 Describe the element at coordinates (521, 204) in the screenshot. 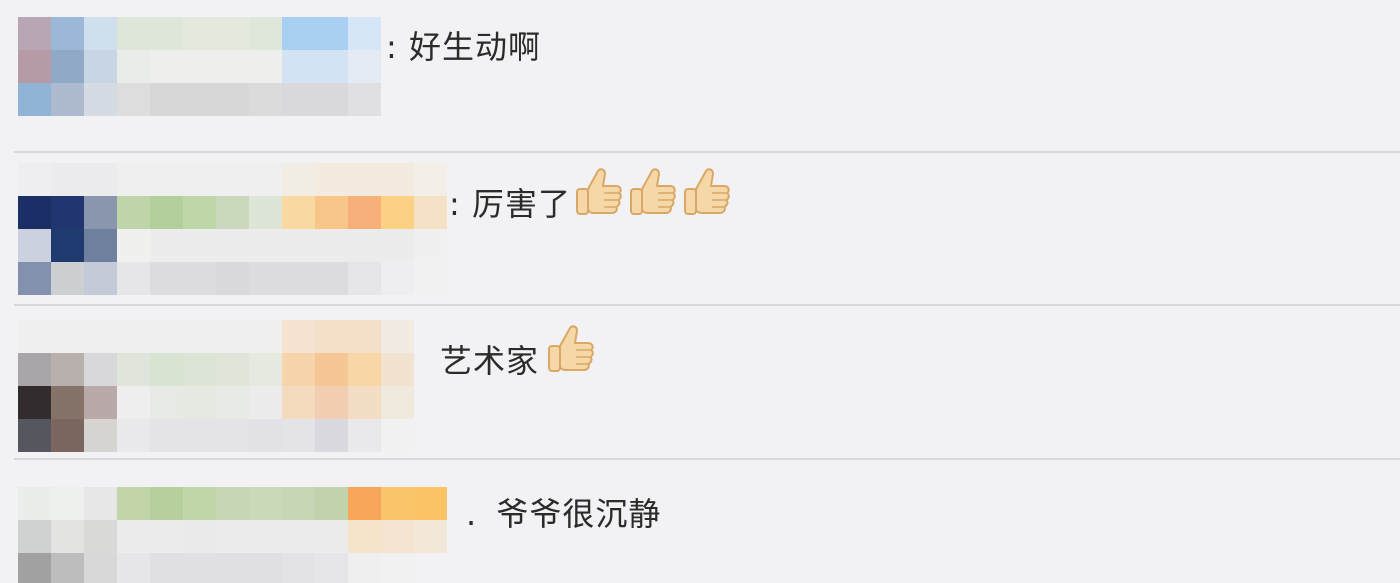

I see `comment-body: 厉害了` at that location.